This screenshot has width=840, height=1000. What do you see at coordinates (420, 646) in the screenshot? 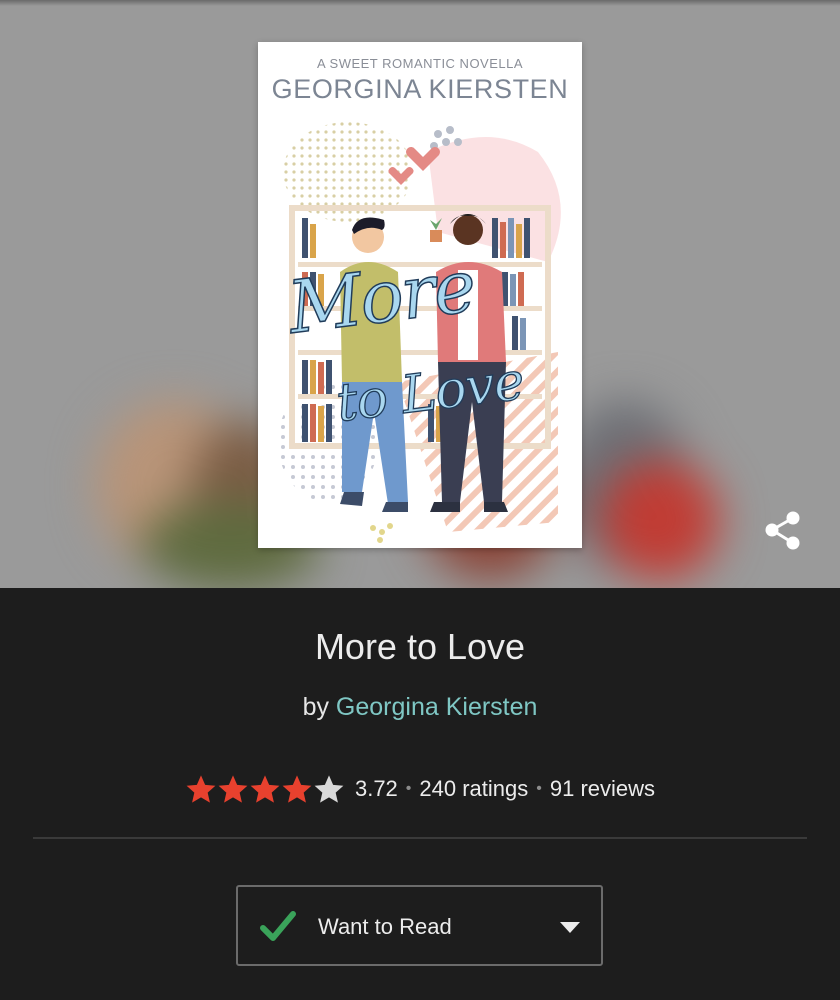
I see `book-title: More to Love` at bounding box center [420, 646].